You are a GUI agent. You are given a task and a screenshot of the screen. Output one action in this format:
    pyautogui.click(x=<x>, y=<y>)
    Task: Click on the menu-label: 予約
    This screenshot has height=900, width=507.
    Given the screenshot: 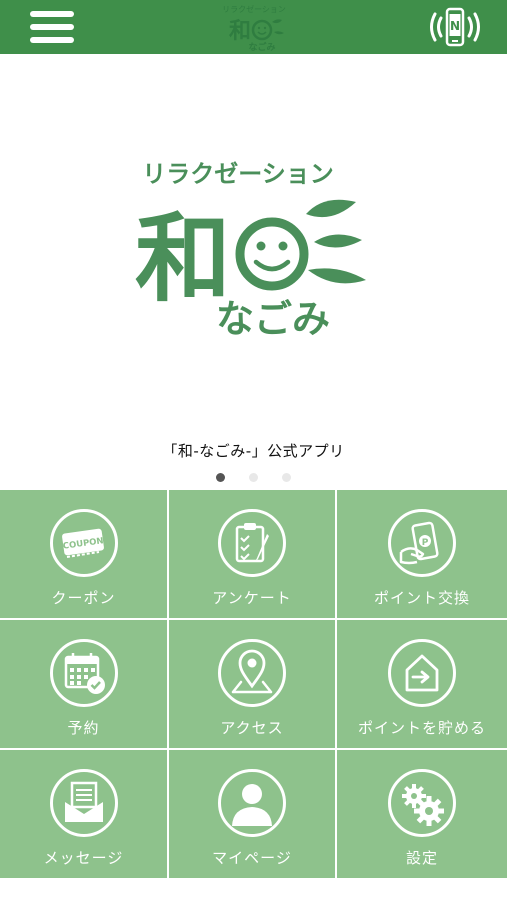 What is the action you would take?
    pyautogui.click(x=83, y=728)
    